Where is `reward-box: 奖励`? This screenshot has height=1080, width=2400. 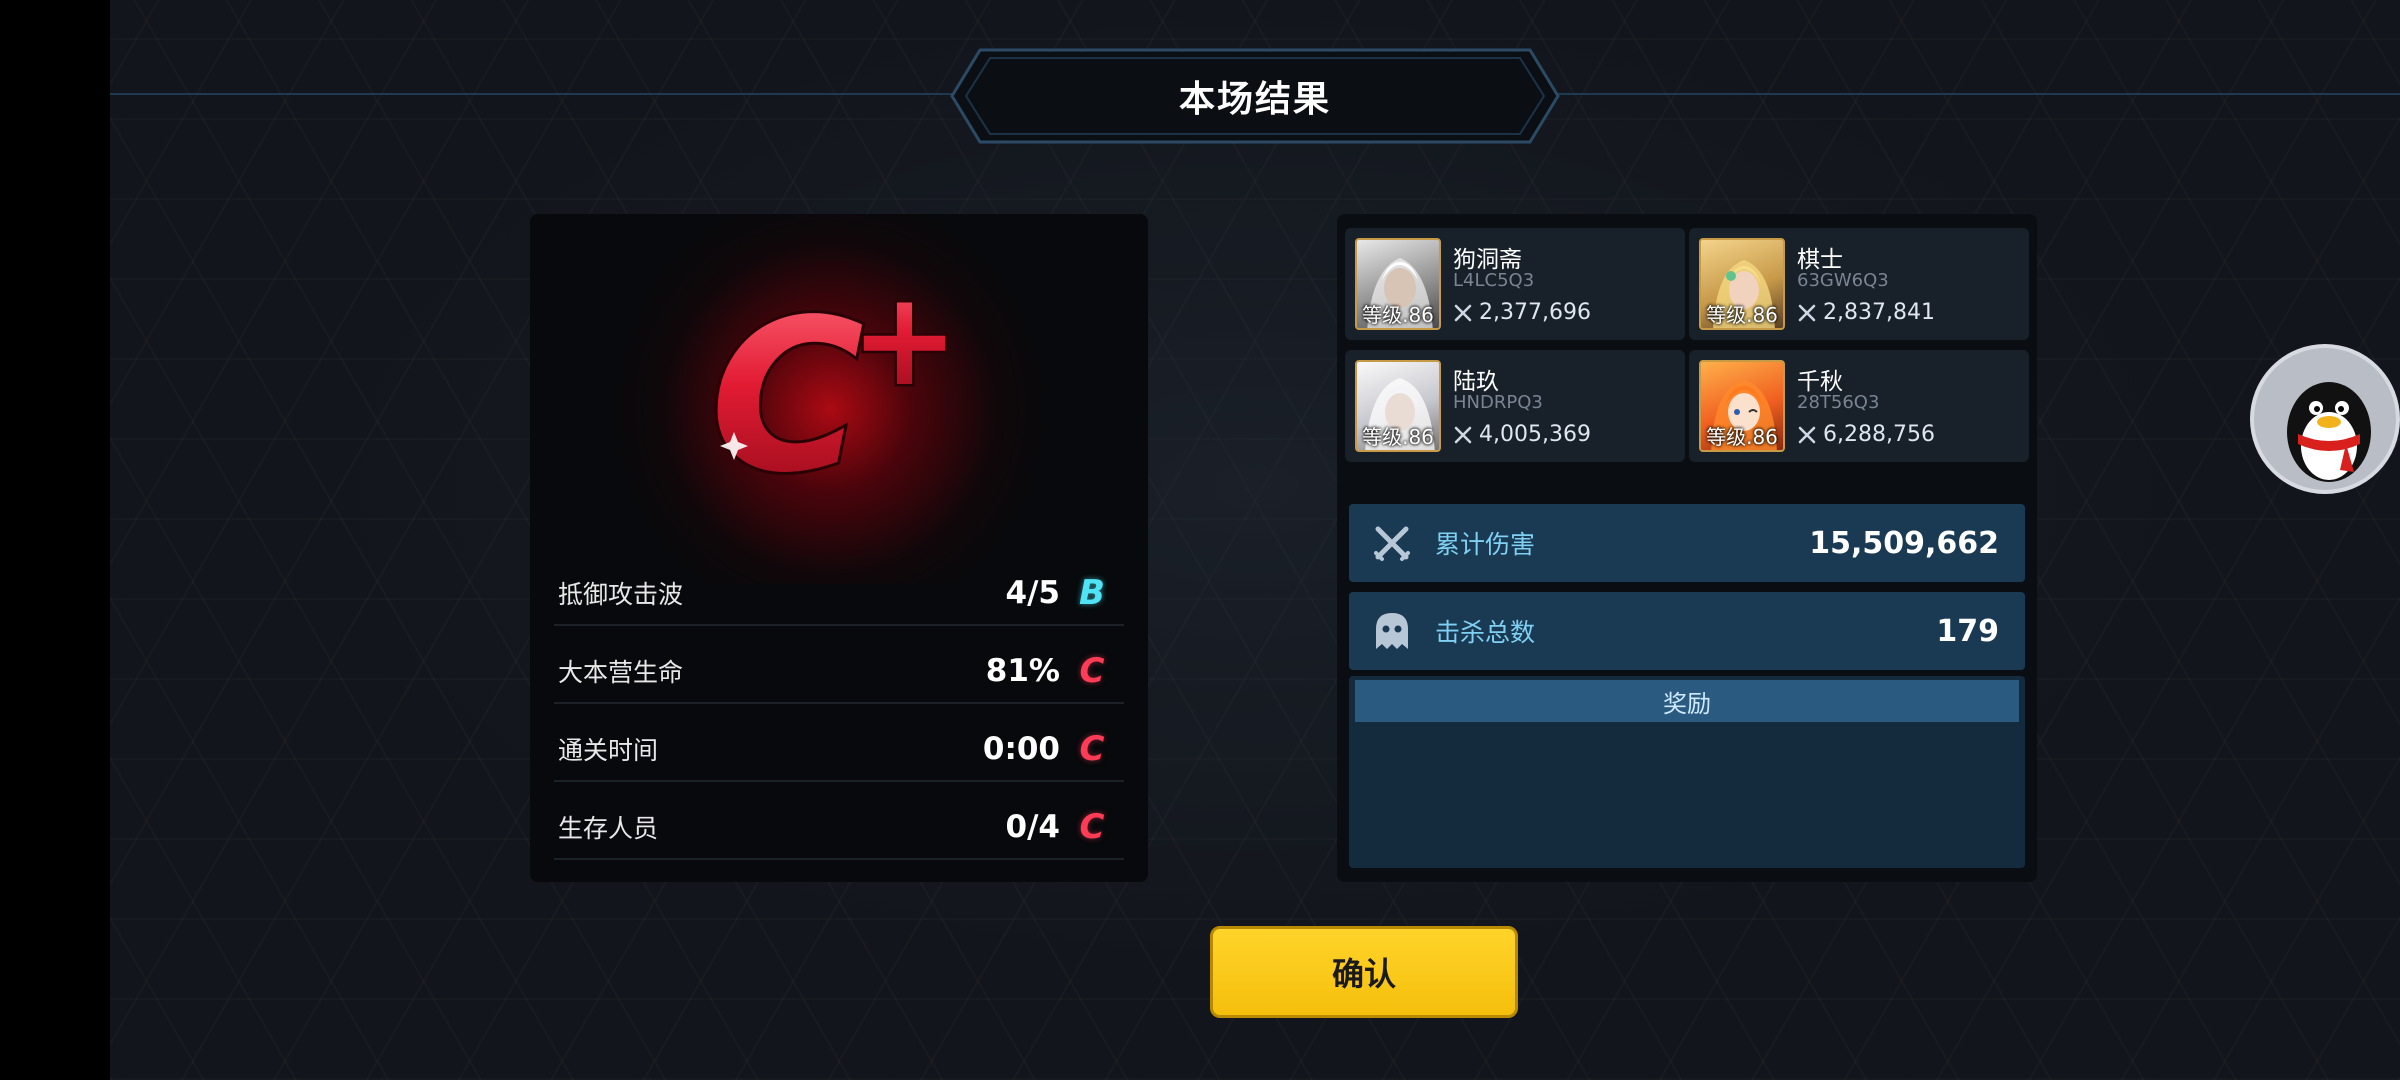
reward-box: 奖励 is located at coordinates (1687, 772).